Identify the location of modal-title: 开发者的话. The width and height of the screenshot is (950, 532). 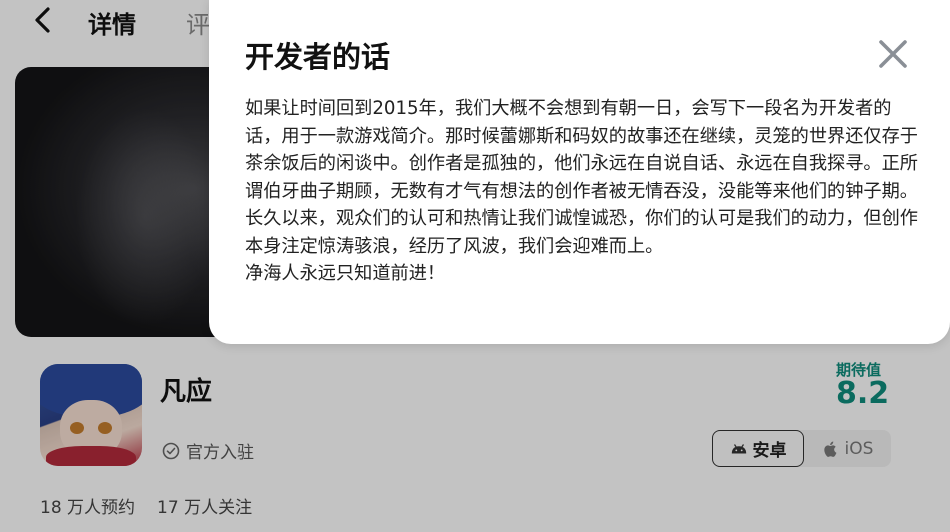
(318, 57).